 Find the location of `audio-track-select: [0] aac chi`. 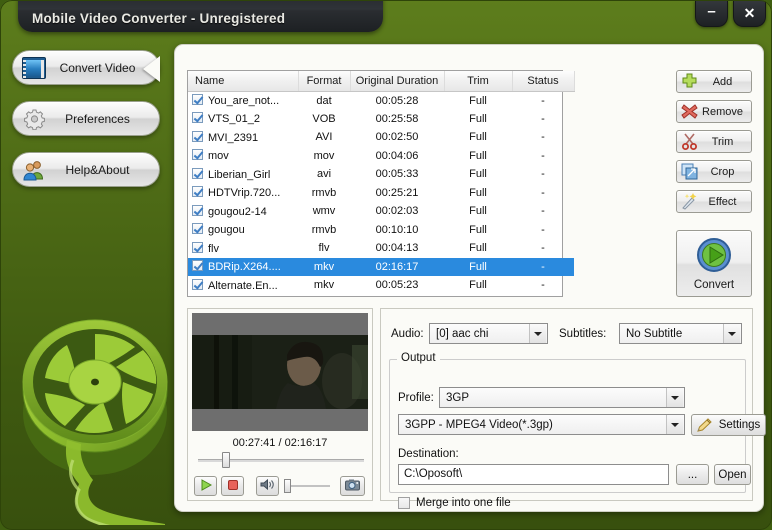

audio-track-select: [0] aac chi is located at coordinates (488, 333).